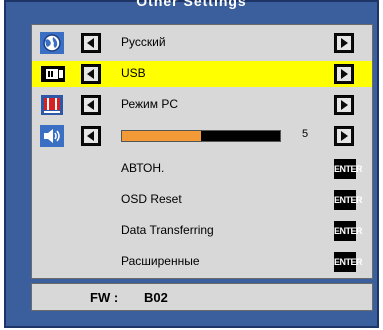 The height and width of the screenshot is (330, 383). I want to click on volume-left-arrow-button, so click(91, 136).